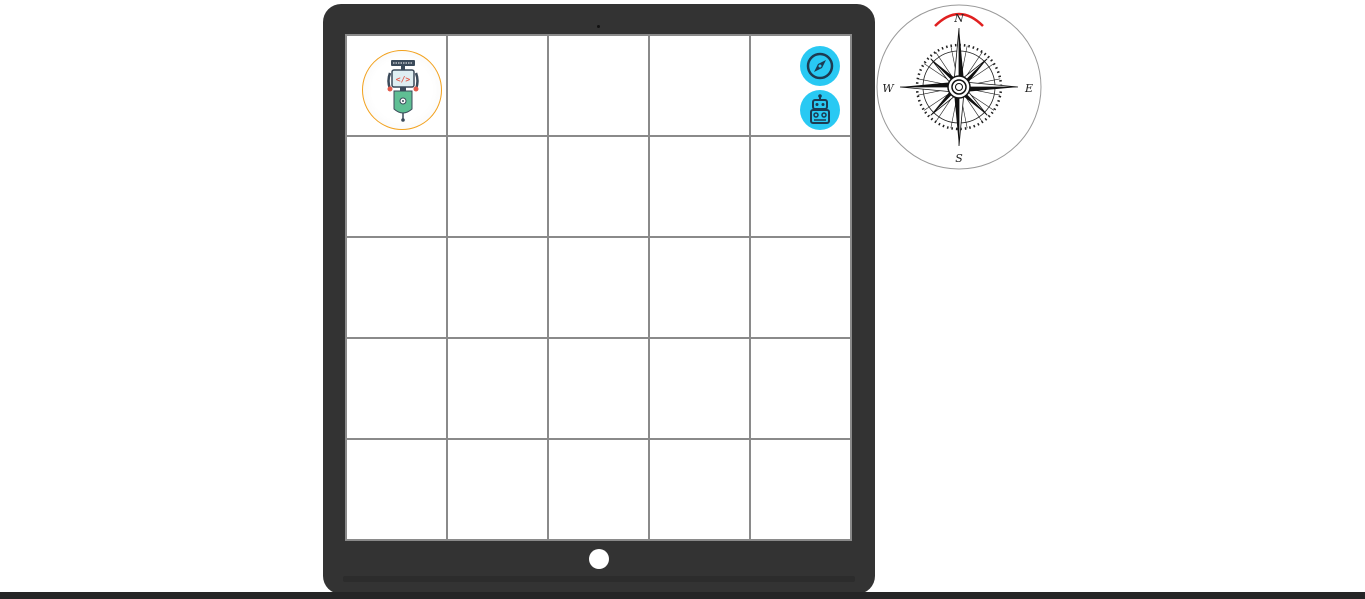  Describe the element at coordinates (800, 287) in the screenshot. I see `board-cell-r3-c5` at that location.